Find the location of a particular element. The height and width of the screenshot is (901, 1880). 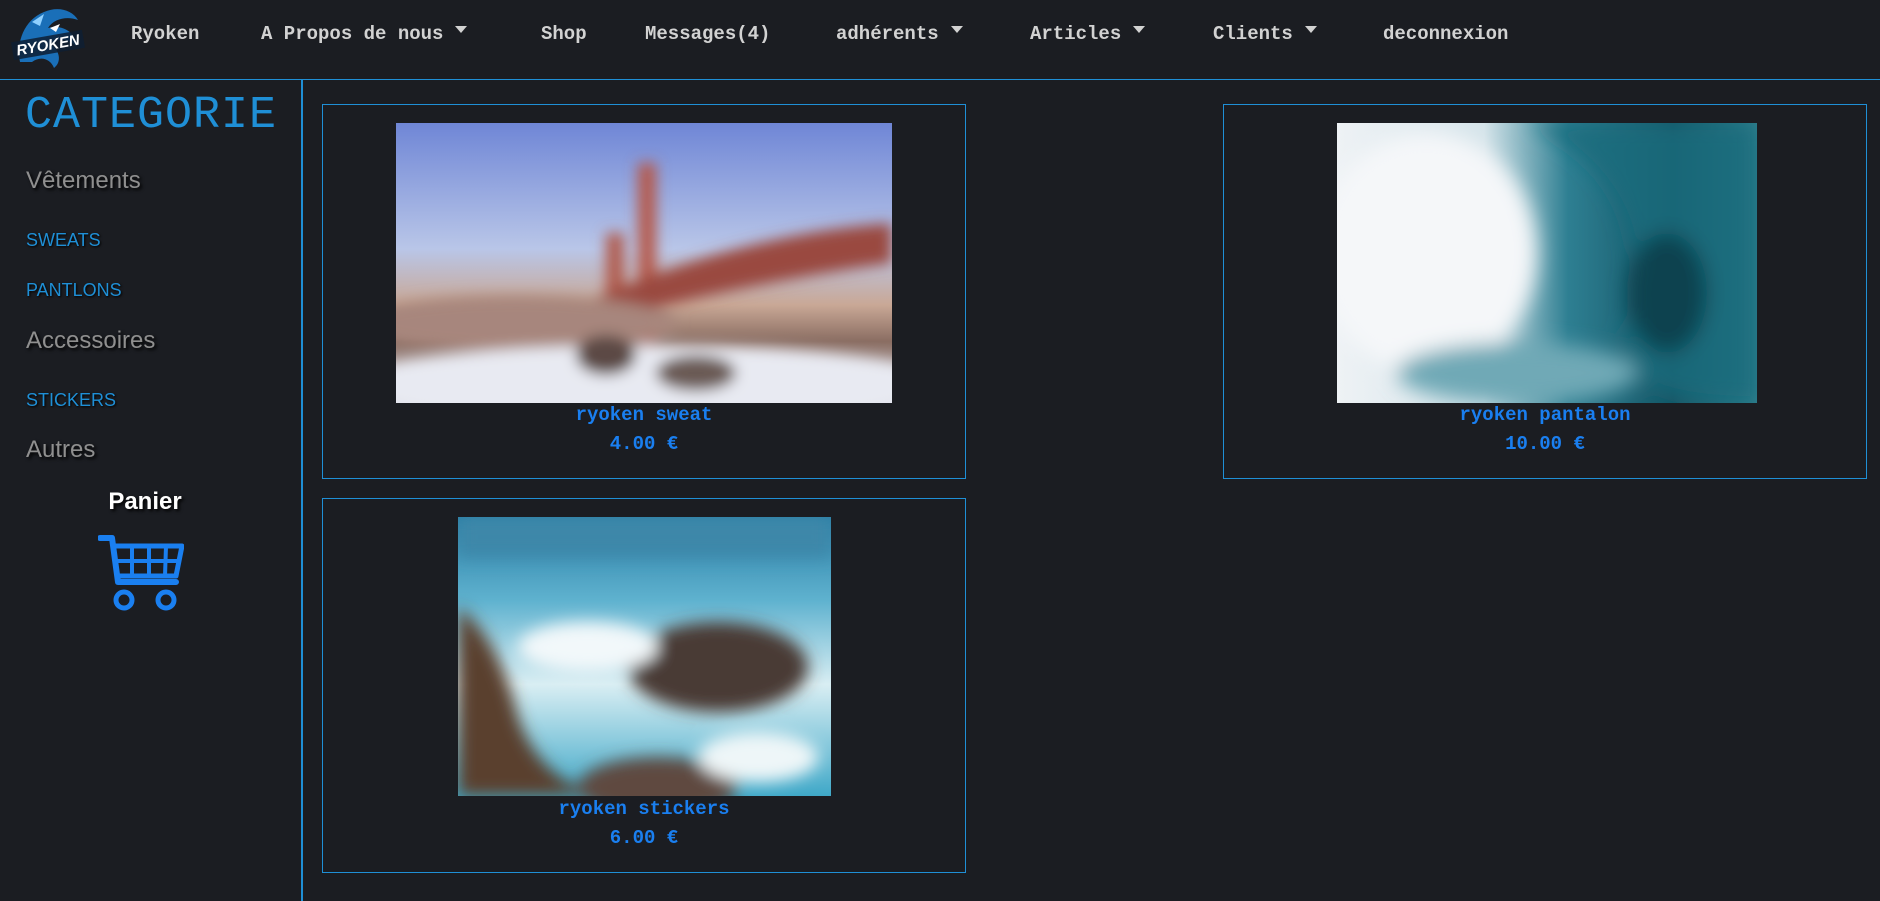

nav-label: adhérents is located at coordinates (887, 34).